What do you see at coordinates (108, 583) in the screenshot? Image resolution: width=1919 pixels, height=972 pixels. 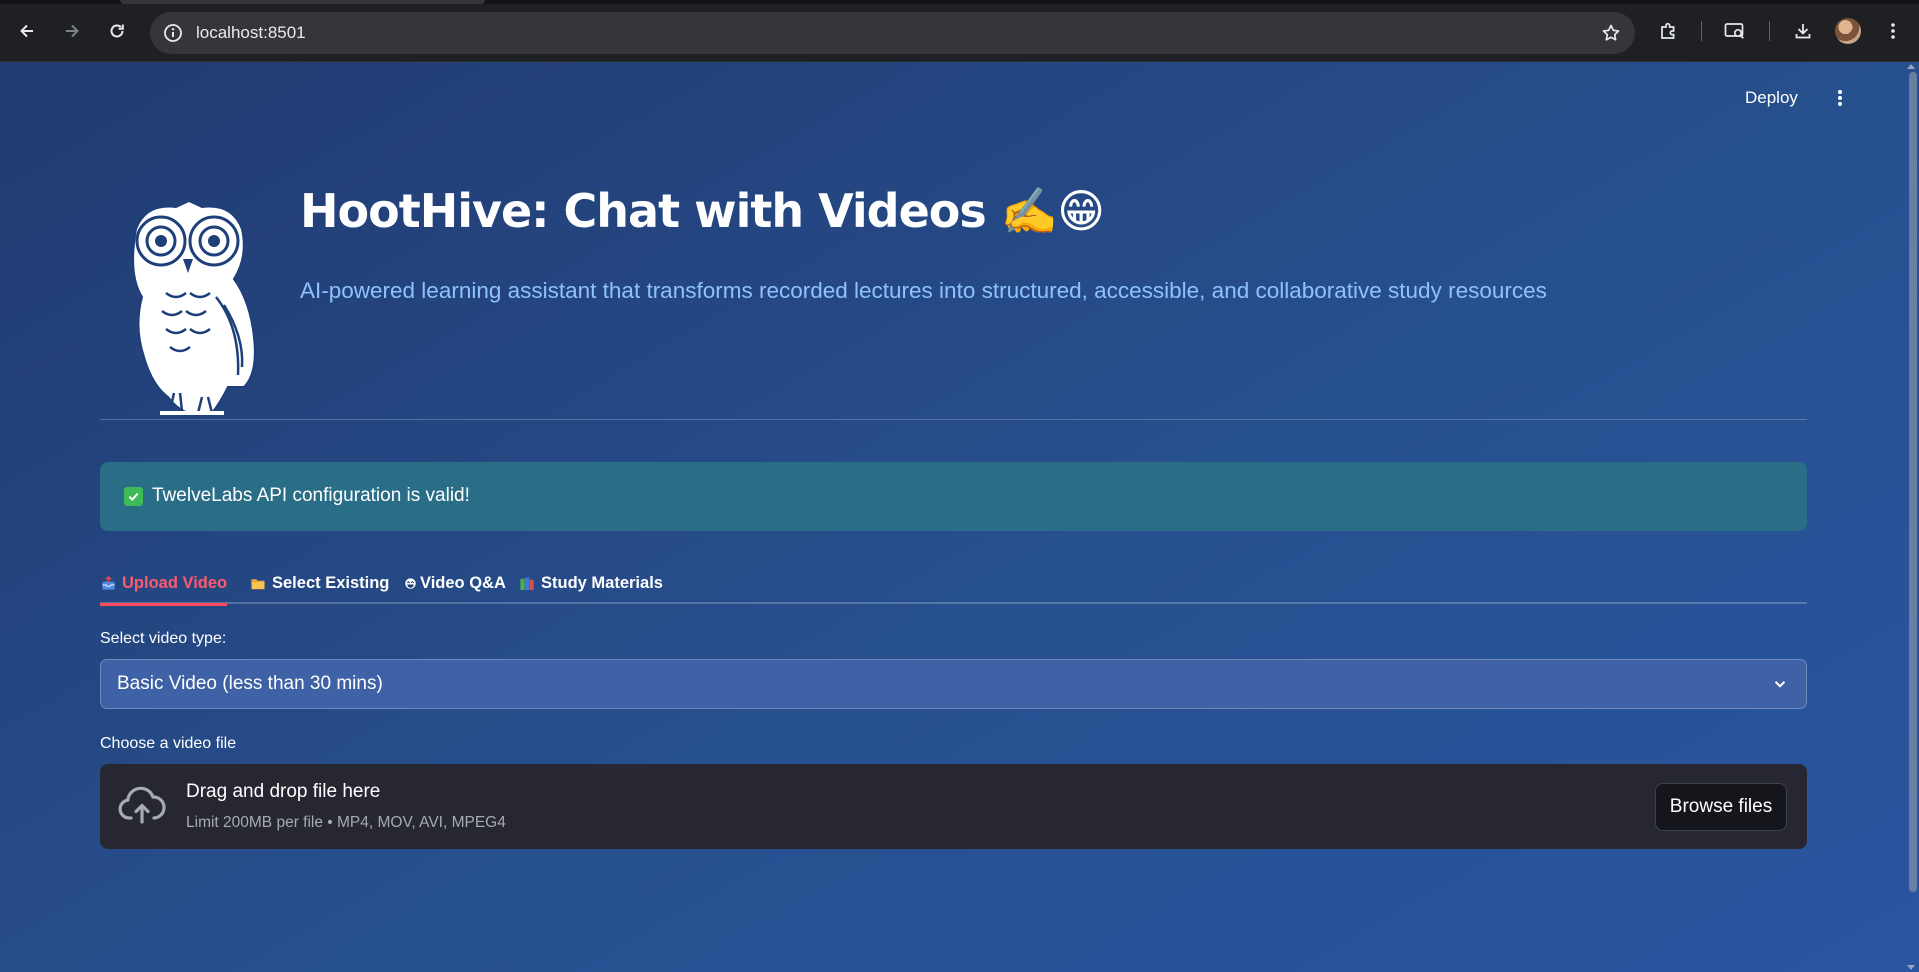 I see `outbox-tray-icon` at bounding box center [108, 583].